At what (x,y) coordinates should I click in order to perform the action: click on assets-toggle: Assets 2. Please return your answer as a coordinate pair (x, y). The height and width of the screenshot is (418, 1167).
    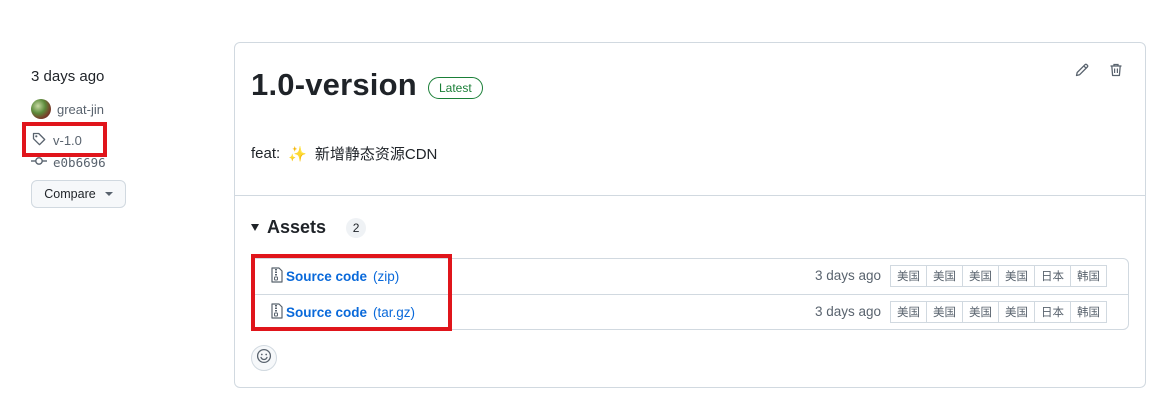
    Looking at the image, I should click on (309, 227).